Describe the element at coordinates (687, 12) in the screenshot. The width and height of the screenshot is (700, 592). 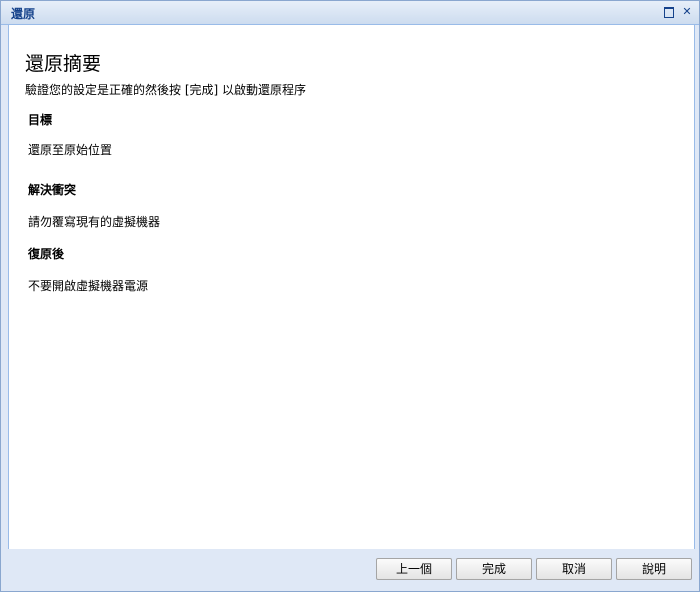
I see `close-icon: ✕` at that location.